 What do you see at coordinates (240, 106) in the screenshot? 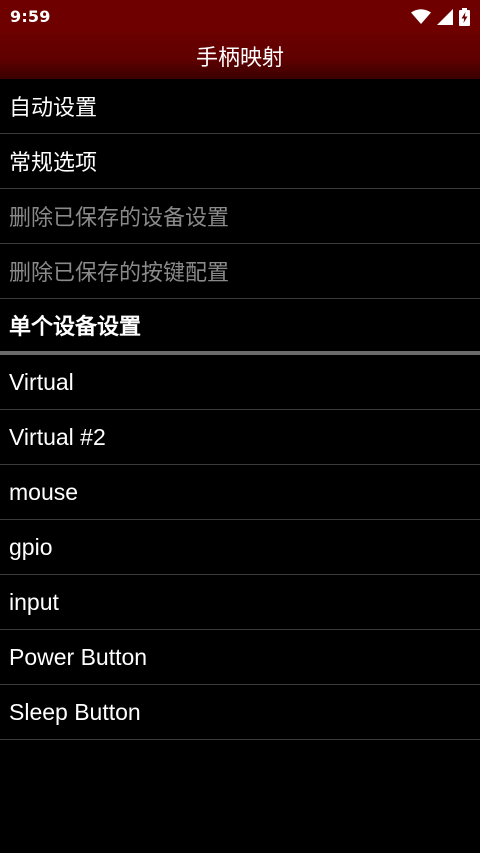
I see `menu-item-auto-setup: 自动设置` at bounding box center [240, 106].